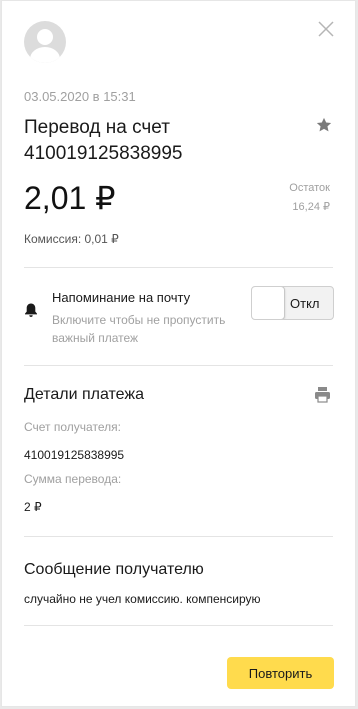  Describe the element at coordinates (311, 207) in the screenshot. I see `balance-value: 16,24 ₽` at that location.